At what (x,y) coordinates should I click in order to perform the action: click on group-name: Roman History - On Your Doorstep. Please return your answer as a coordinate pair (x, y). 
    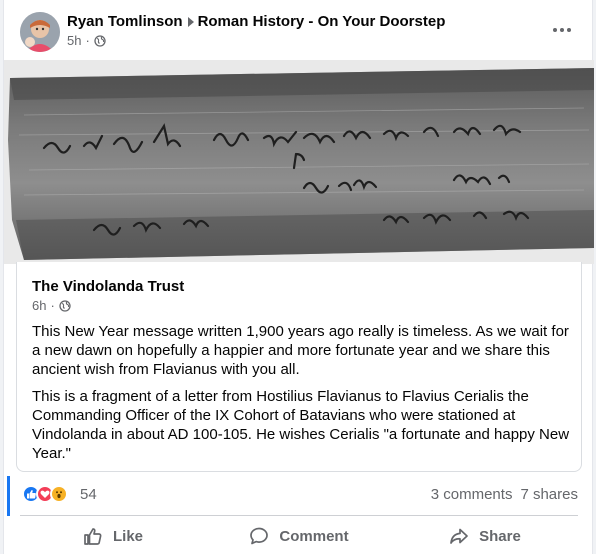
    Looking at the image, I should click on (322, 21).